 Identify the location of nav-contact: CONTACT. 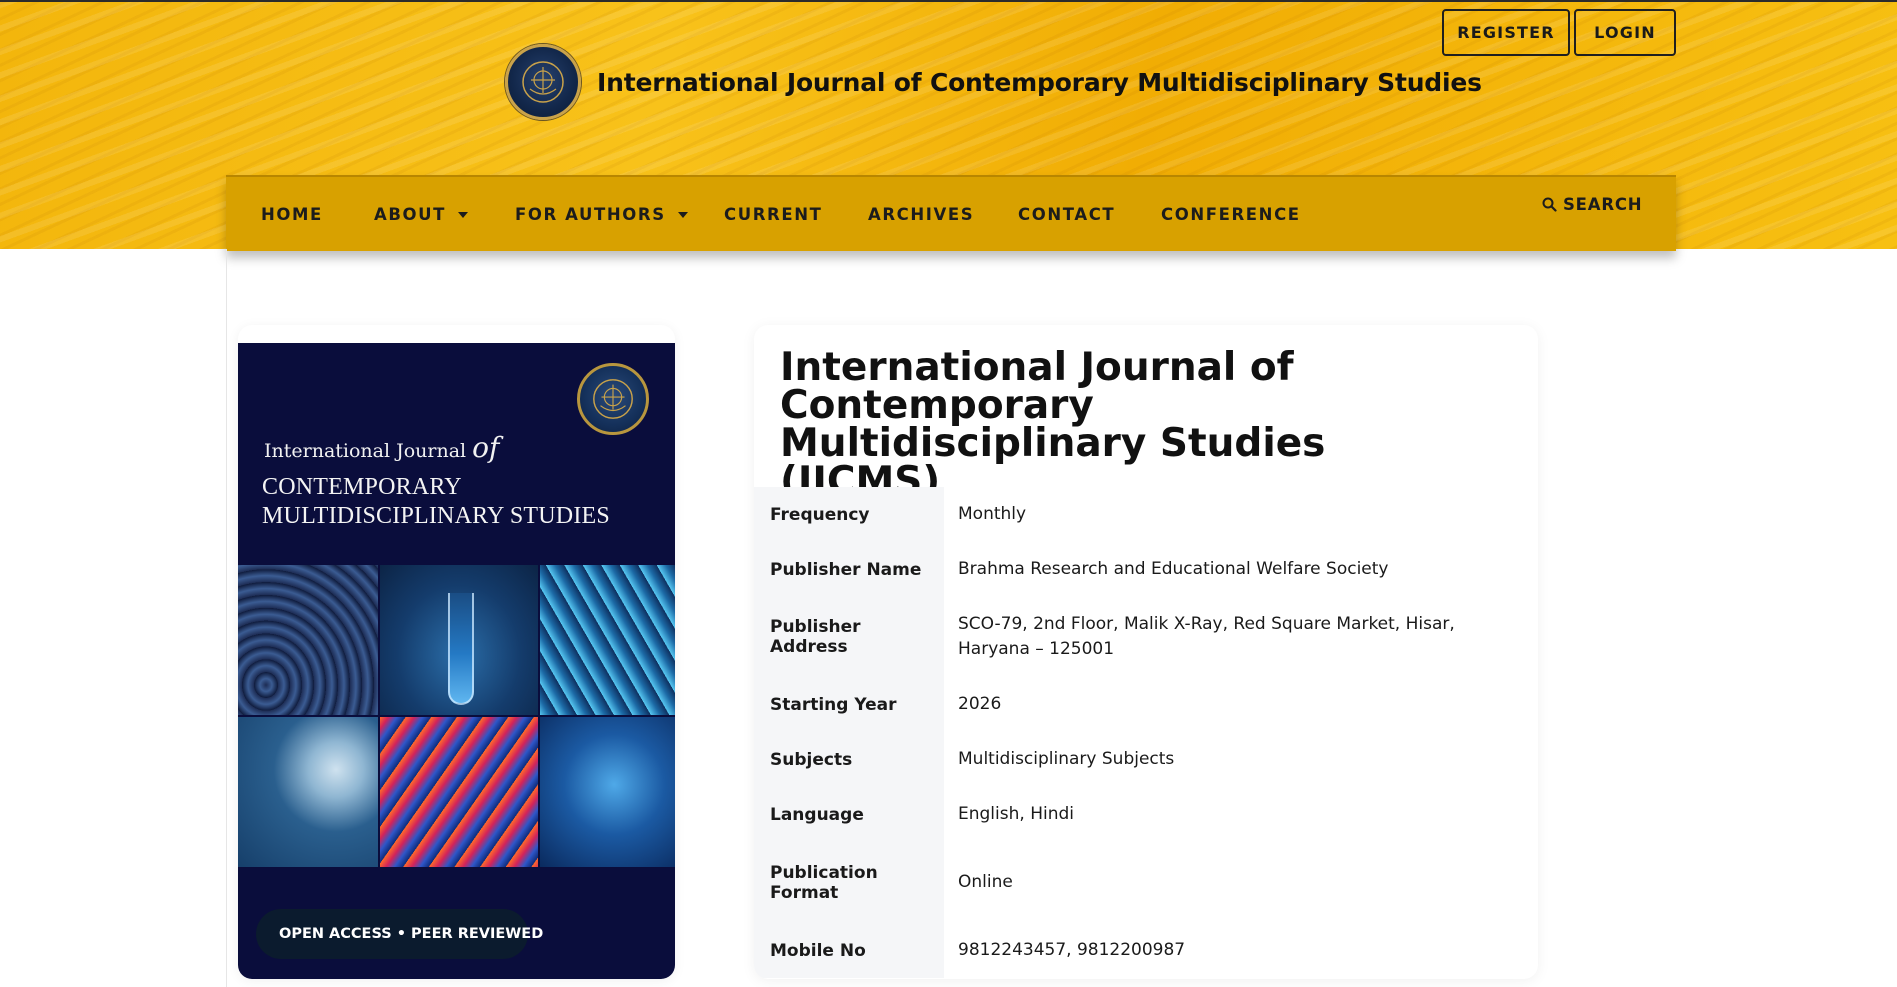
(1066, 214).